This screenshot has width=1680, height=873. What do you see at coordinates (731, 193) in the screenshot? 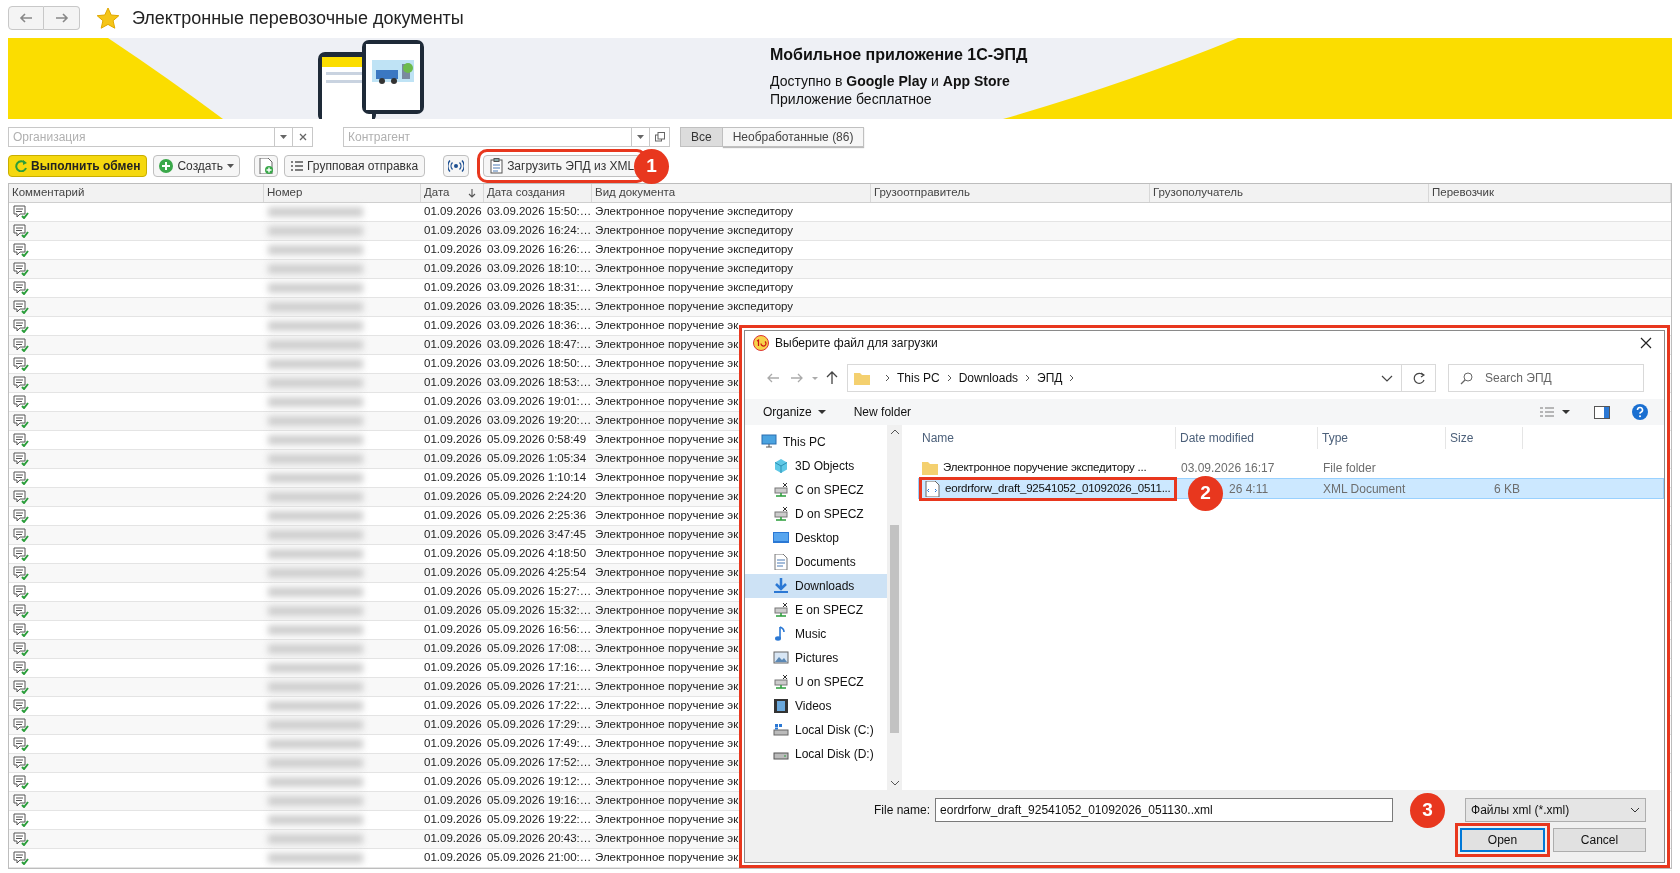
I see `column-header: Вид документа` at bounding box center [731, 193].